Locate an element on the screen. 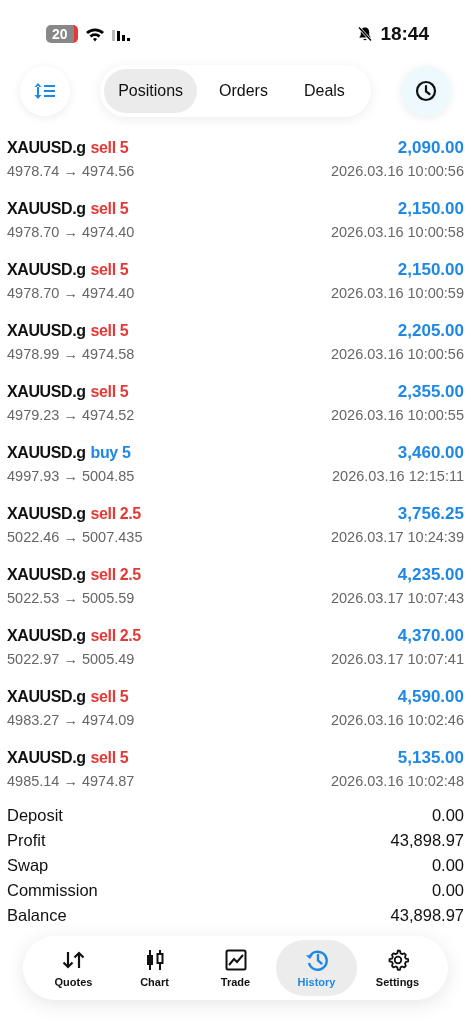 The height and width of the screenshot is (1024, 471). profit-value: 2,205.00 is located at coordinates (430, 331).